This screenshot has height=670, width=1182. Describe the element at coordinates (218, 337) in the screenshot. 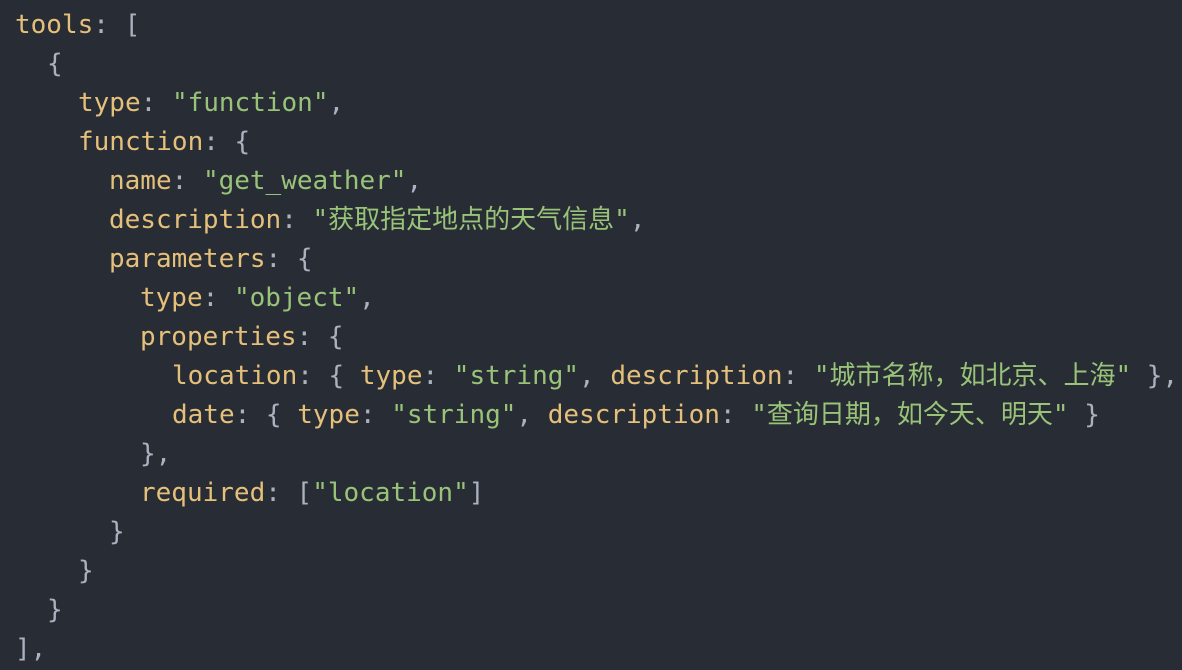

I see `code-key: properties` at that location.